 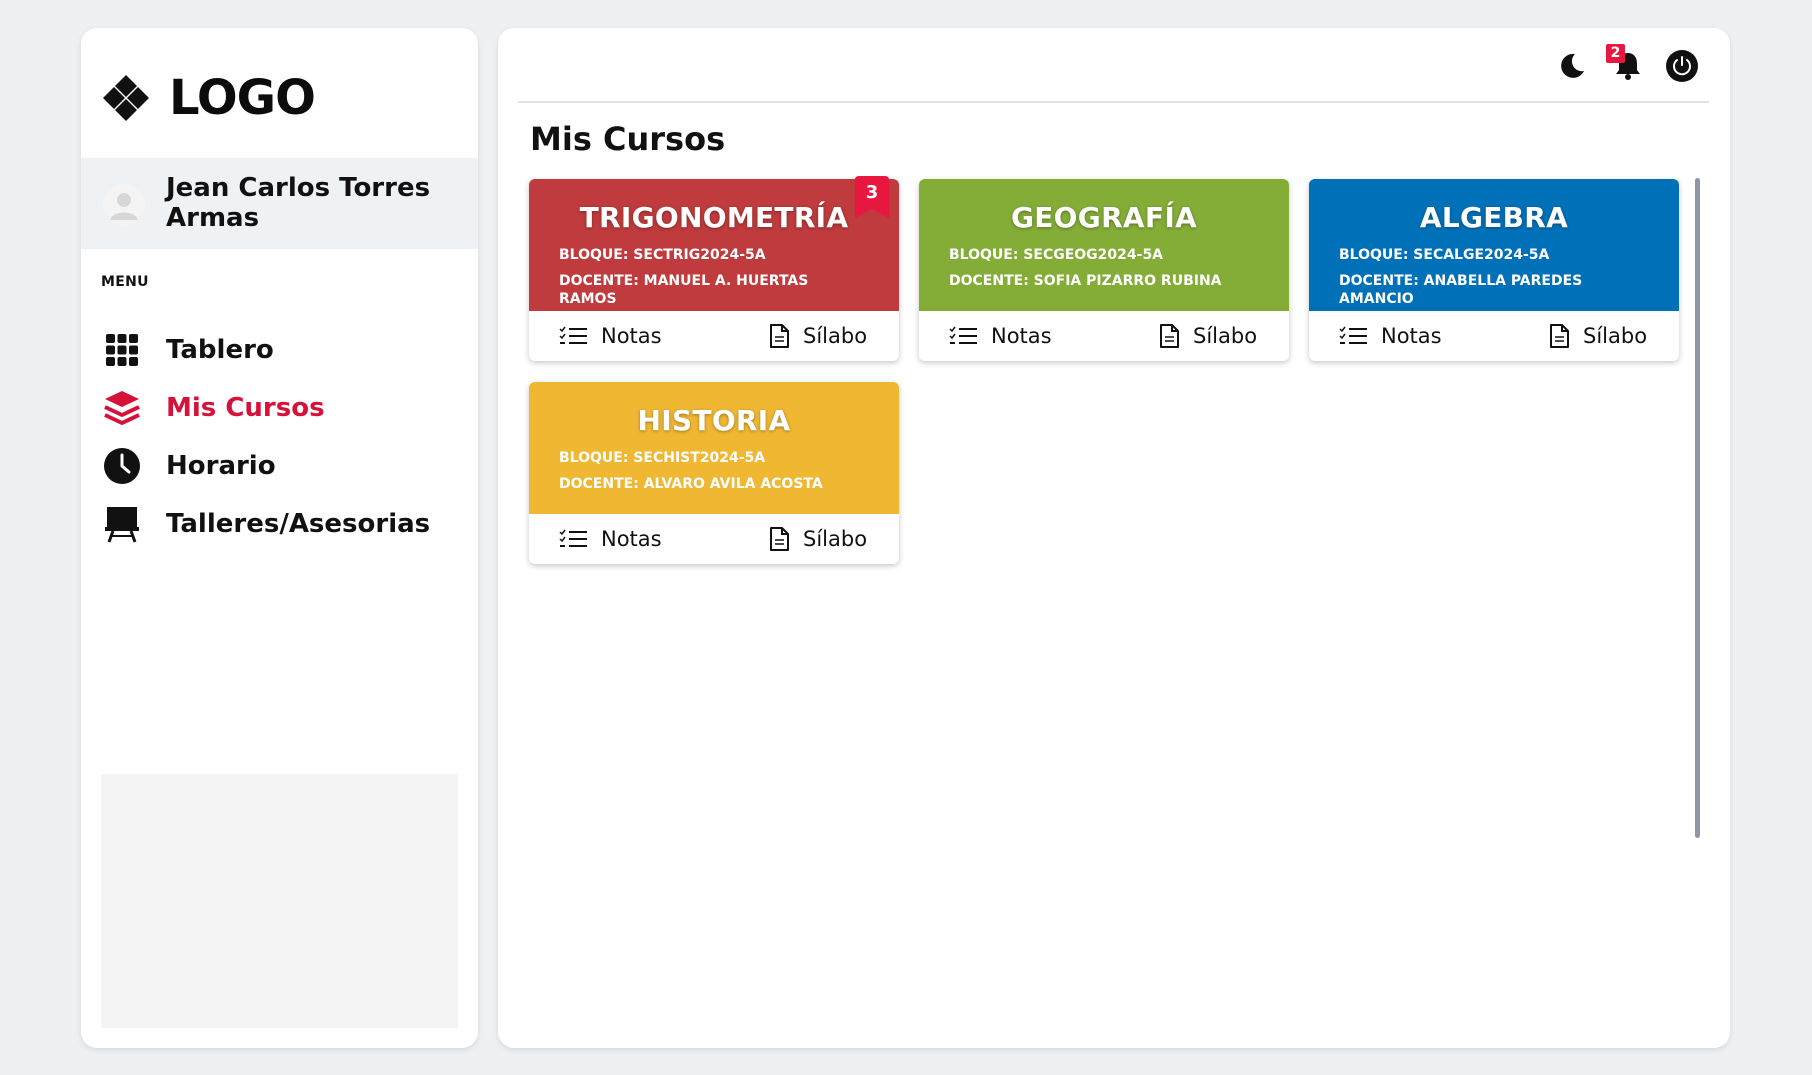 I want to click on menu-title: MENU, so click(x=125, y=282).